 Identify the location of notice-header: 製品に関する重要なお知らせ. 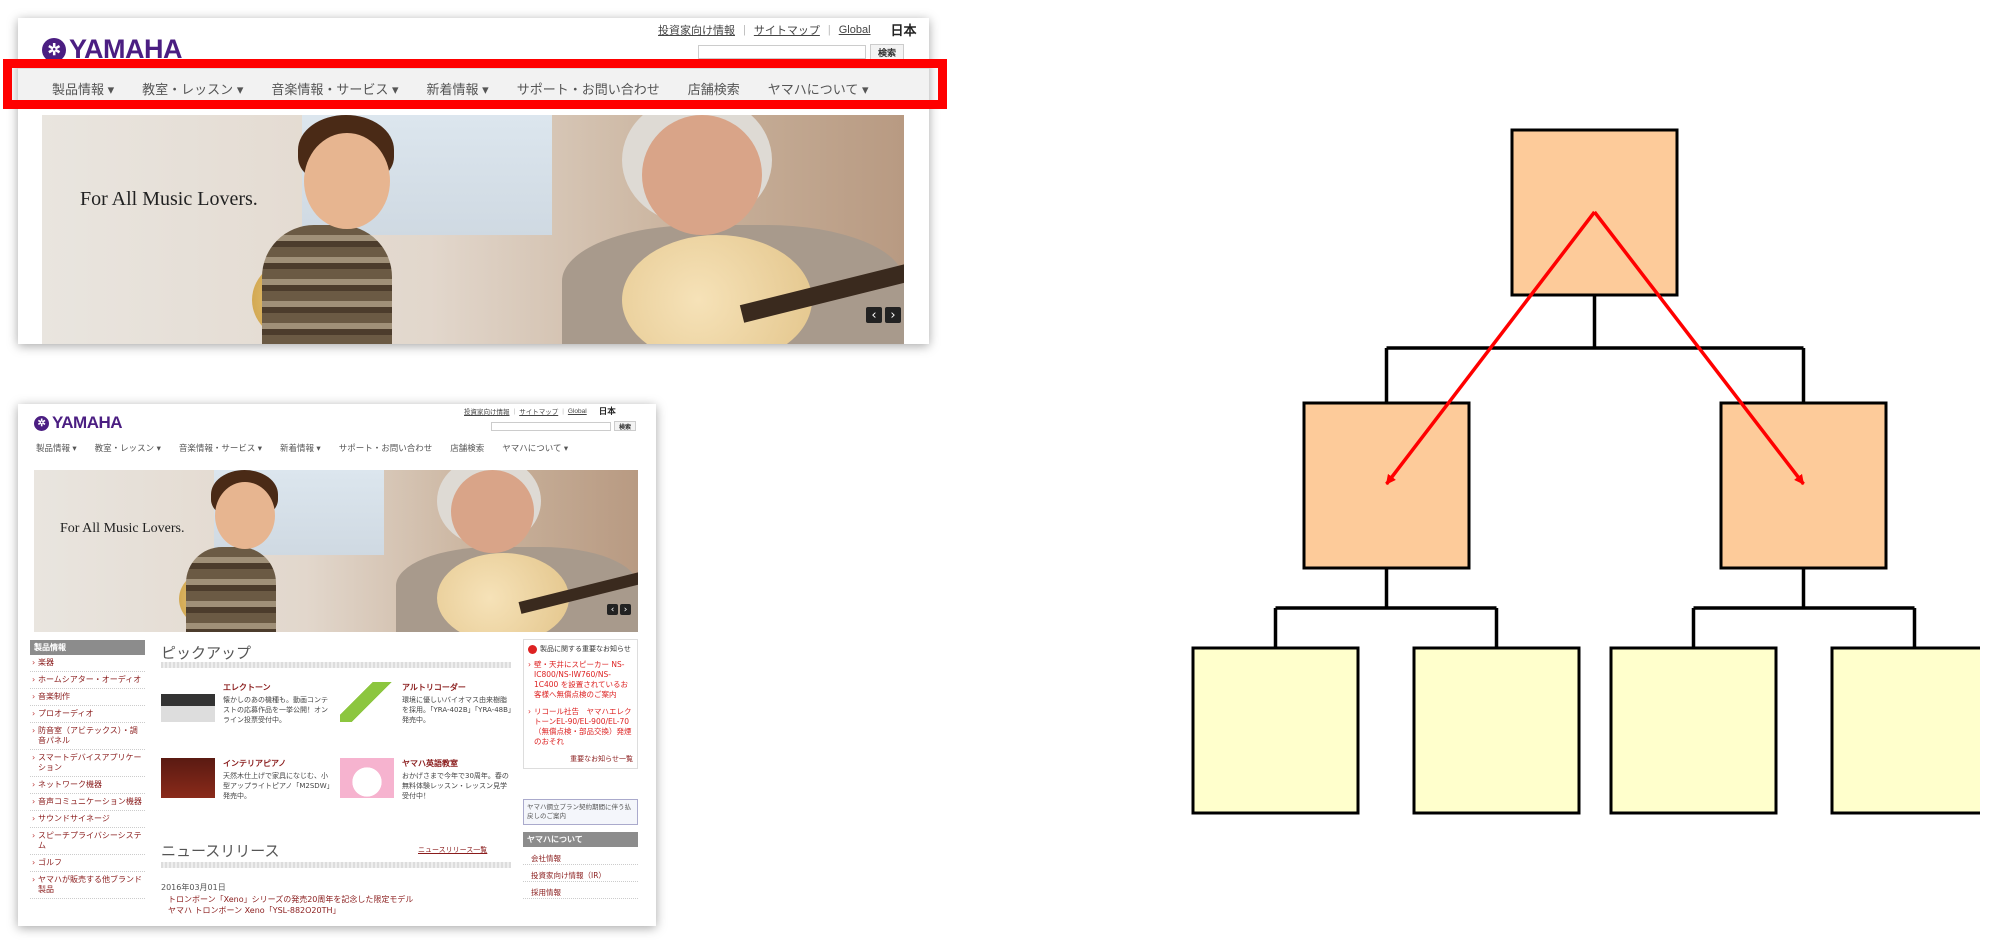
(580, 649).